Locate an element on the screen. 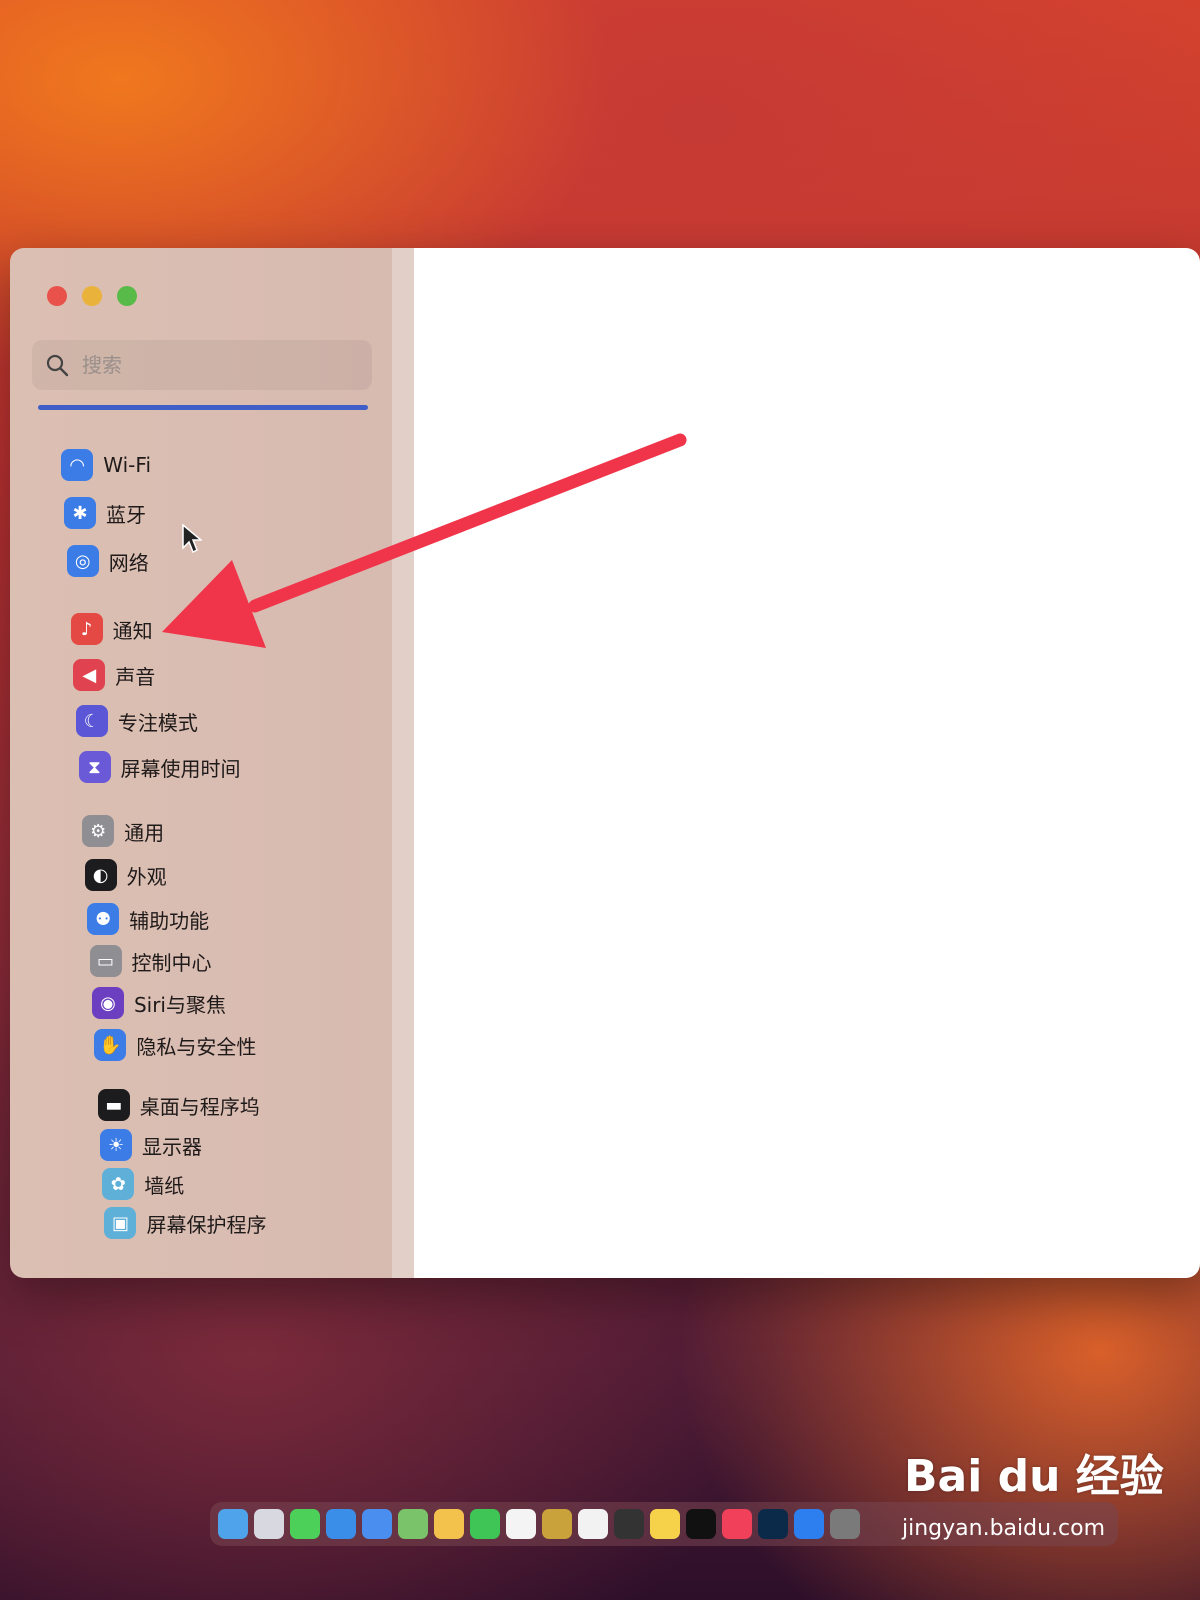 The width and height of the screenshot is (1200, 1600). dock-app-reminders is located at coordinates (593, 1524).